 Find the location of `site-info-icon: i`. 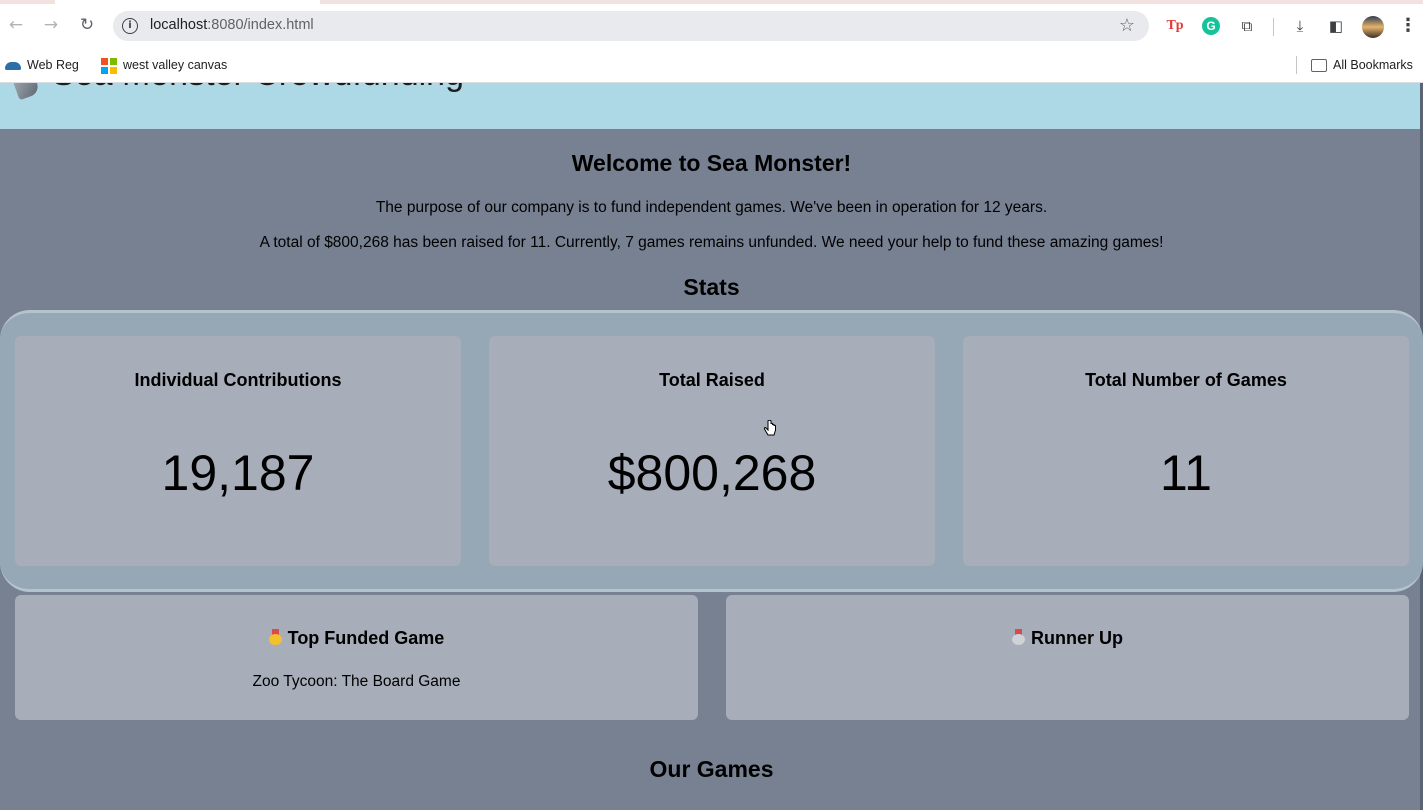

site-info-icon: i is located at coordinates (130, 26).